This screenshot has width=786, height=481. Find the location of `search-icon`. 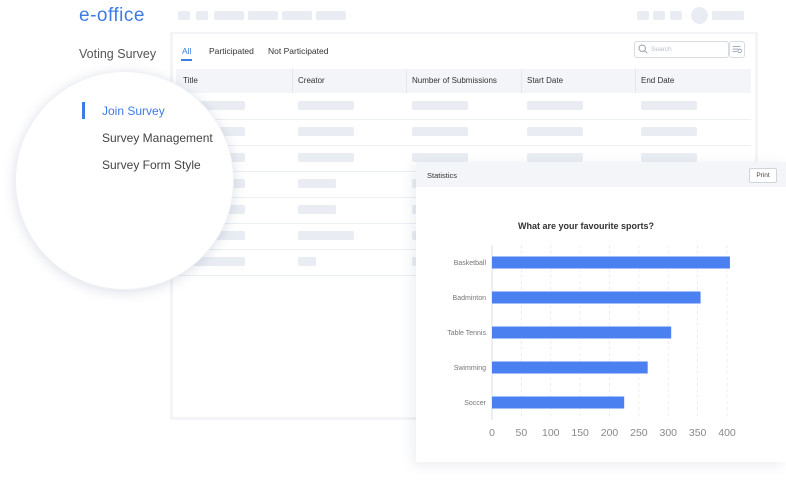

search-icon is located at coordinates (643, 49).